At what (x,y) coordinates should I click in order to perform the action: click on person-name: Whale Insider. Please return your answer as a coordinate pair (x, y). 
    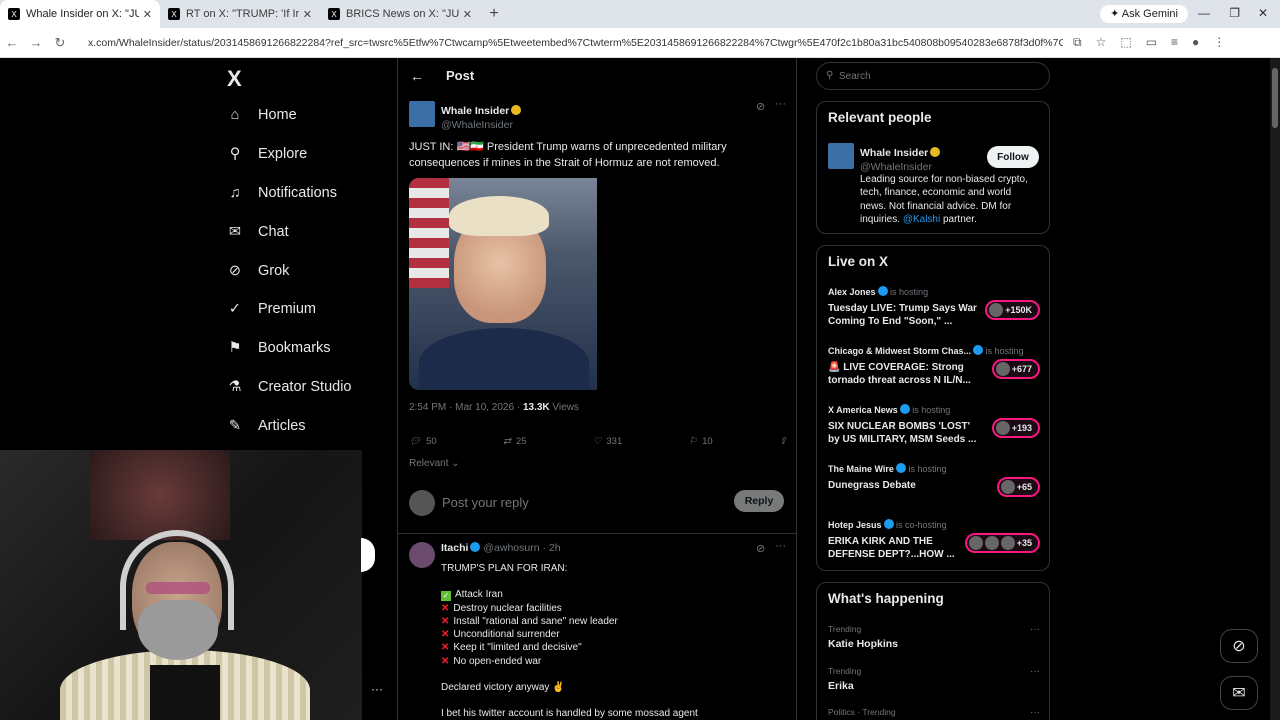
    Looking at the image, I should click on (894, 153).